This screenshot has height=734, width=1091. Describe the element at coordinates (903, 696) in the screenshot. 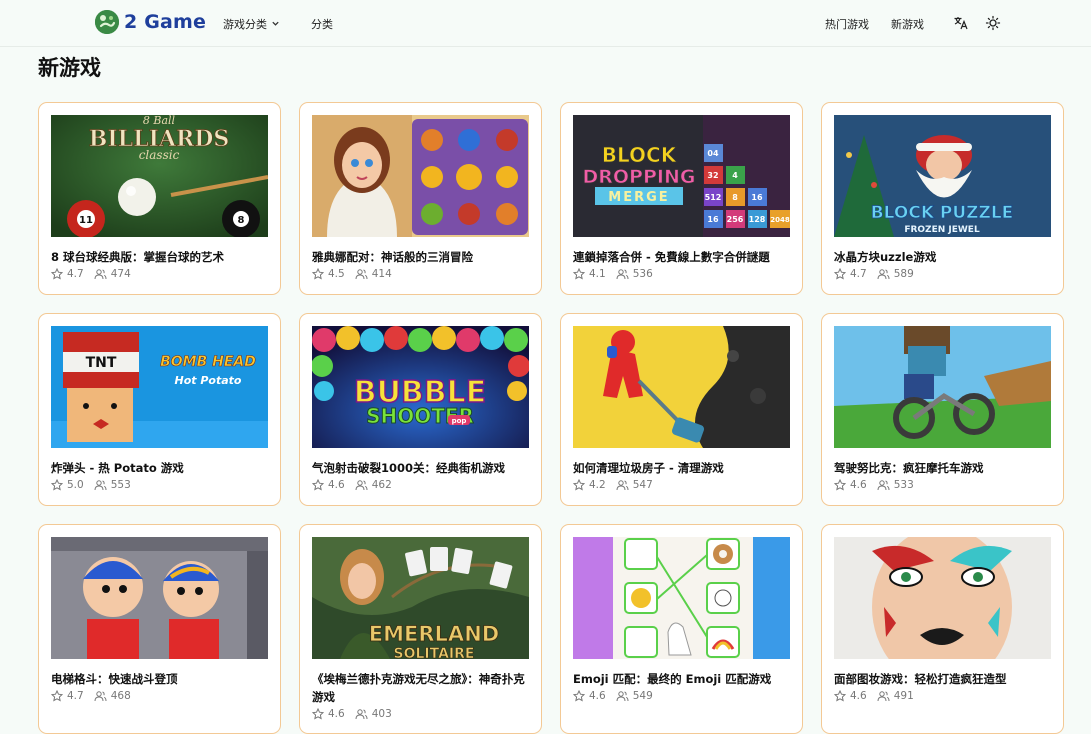

I see `players-count: 491` at that location.